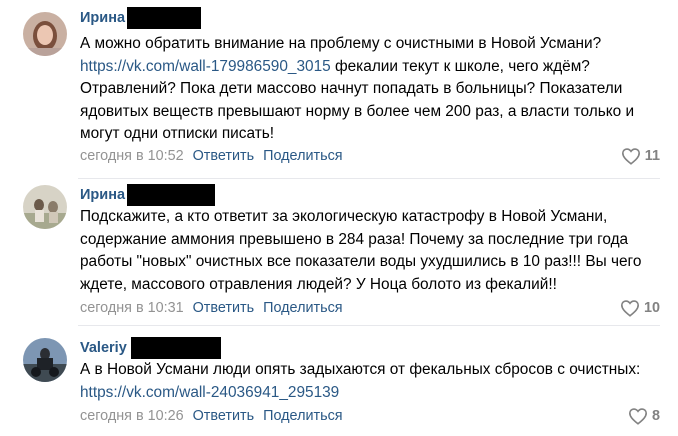  I want to click on author-name: Valeriy, so click(103, 348).